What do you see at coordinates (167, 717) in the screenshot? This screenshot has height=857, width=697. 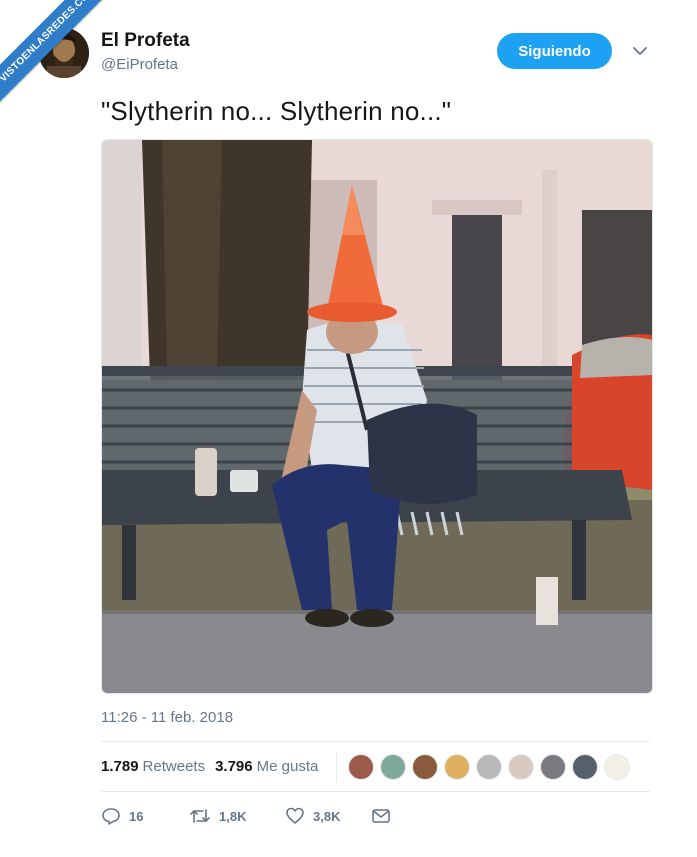 I see `tweet-timestamp: 11:26 - 11 feb. 2018` at bounding box center [167, 717].